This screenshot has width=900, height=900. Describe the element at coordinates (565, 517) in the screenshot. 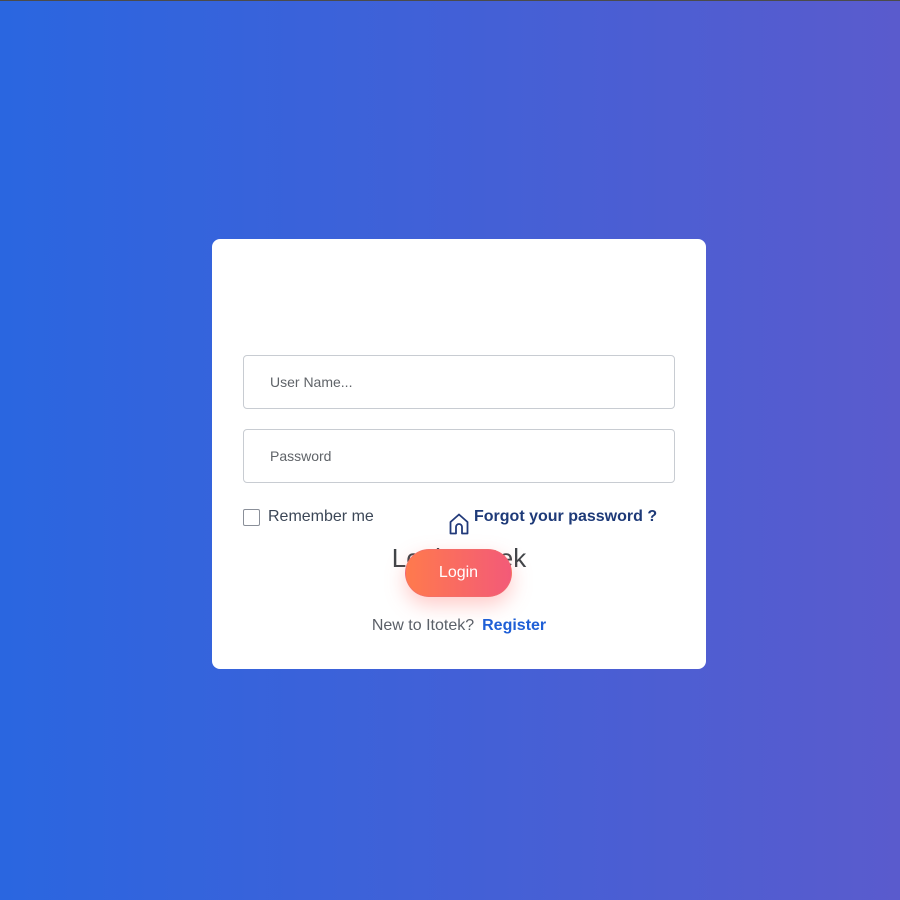

I see `forgot-password-link: Forgot your password ?` at that location.